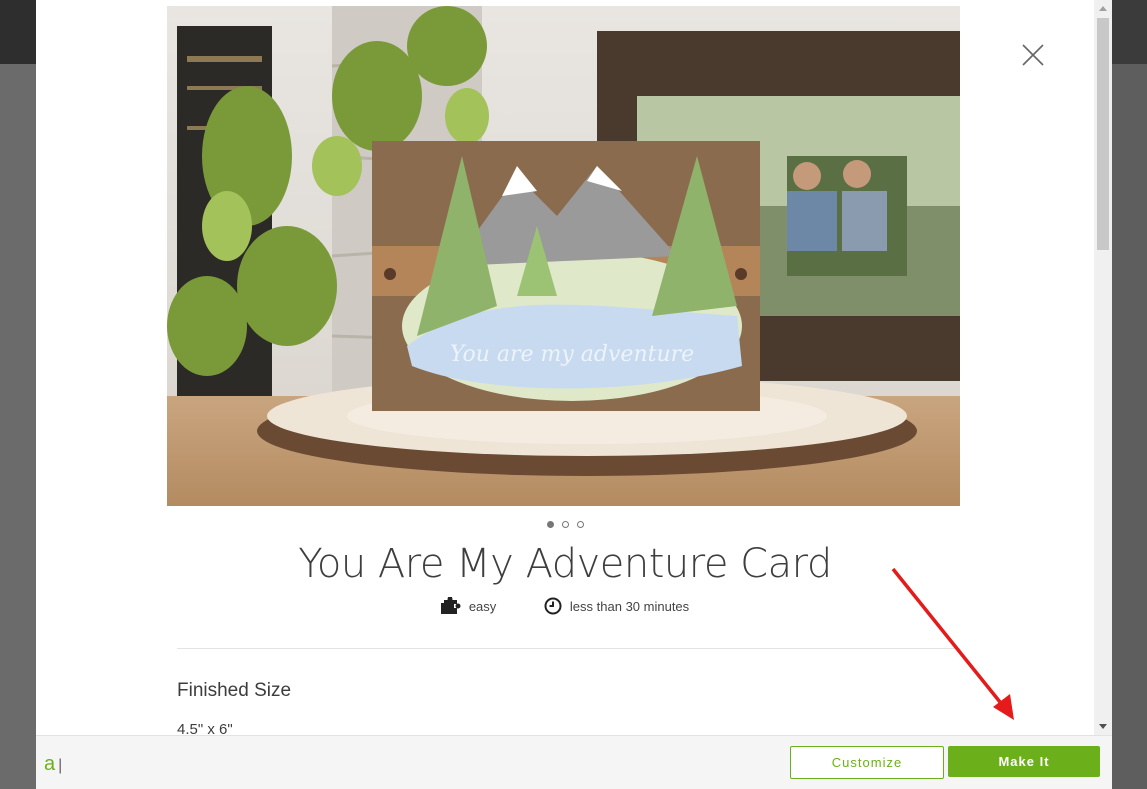 The width and height of the screenshot is (1147, 789). Describe the element at coordinates (1103, 134) in the screenshot. I see `scrollbar-thumb` at that location.